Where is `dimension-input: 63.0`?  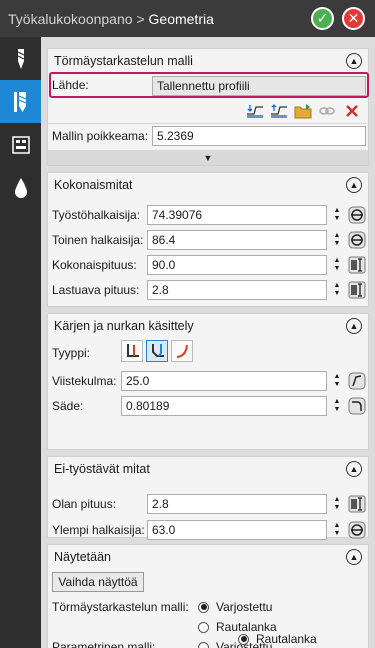
dimension-input: 63.0 is located at coordinates (237, 530).